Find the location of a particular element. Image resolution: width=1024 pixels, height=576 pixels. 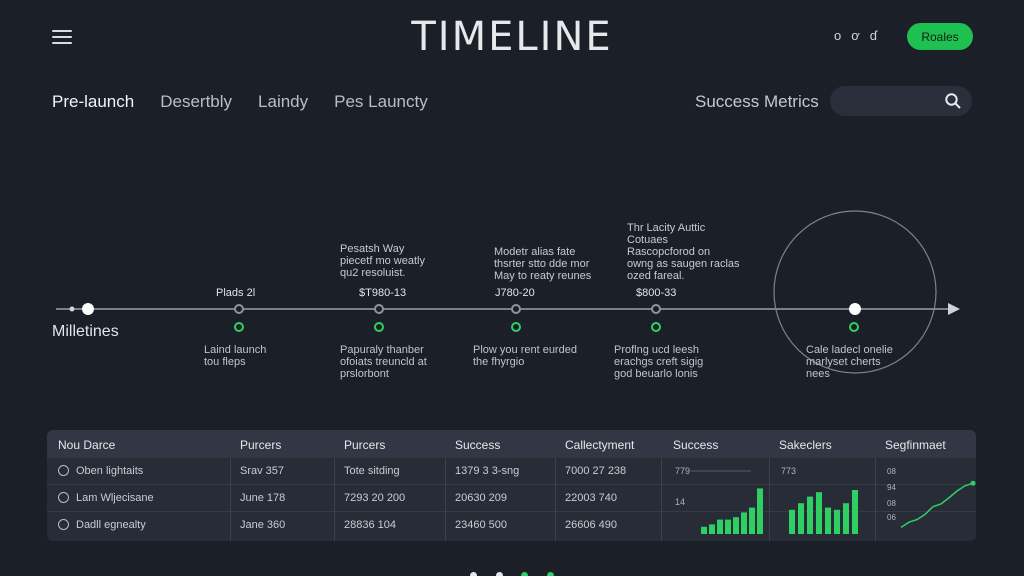

table-cell: 22003 740 is located at coordinates (591, 498).